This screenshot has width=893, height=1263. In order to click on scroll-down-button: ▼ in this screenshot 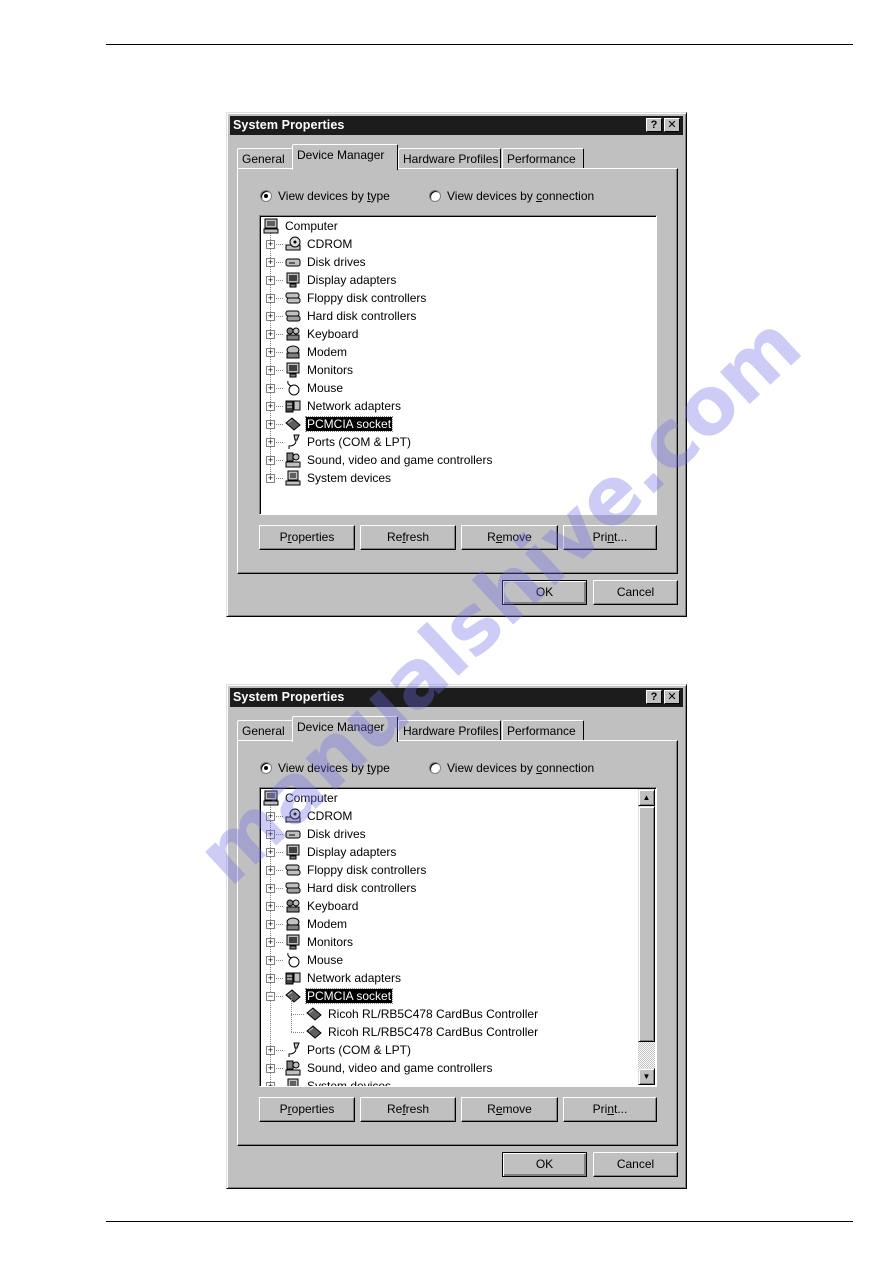, I will do `click(646, 1076)`.